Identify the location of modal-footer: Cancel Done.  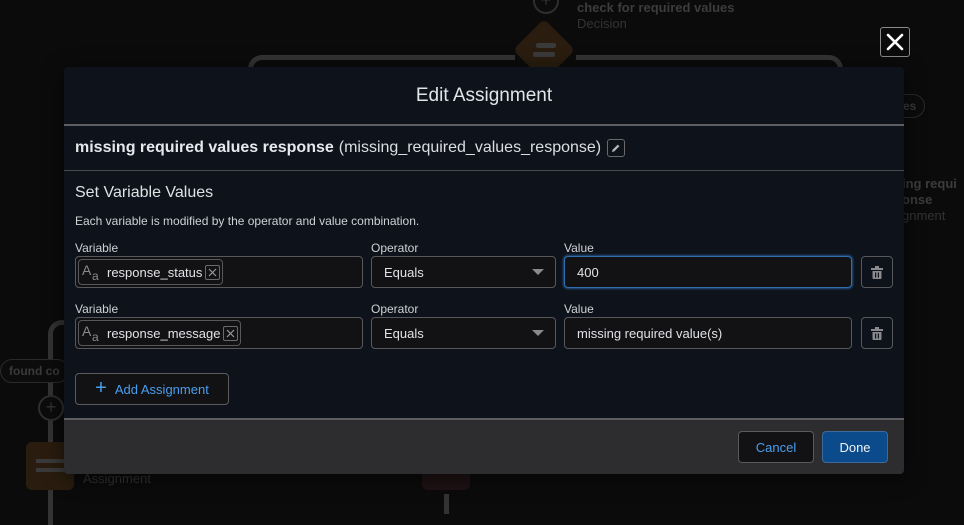
(484, 446).